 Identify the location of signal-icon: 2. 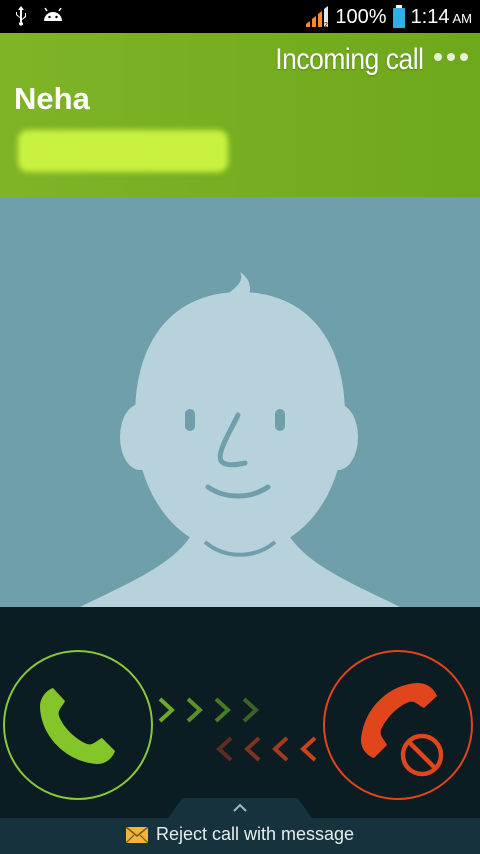
(317, 17).